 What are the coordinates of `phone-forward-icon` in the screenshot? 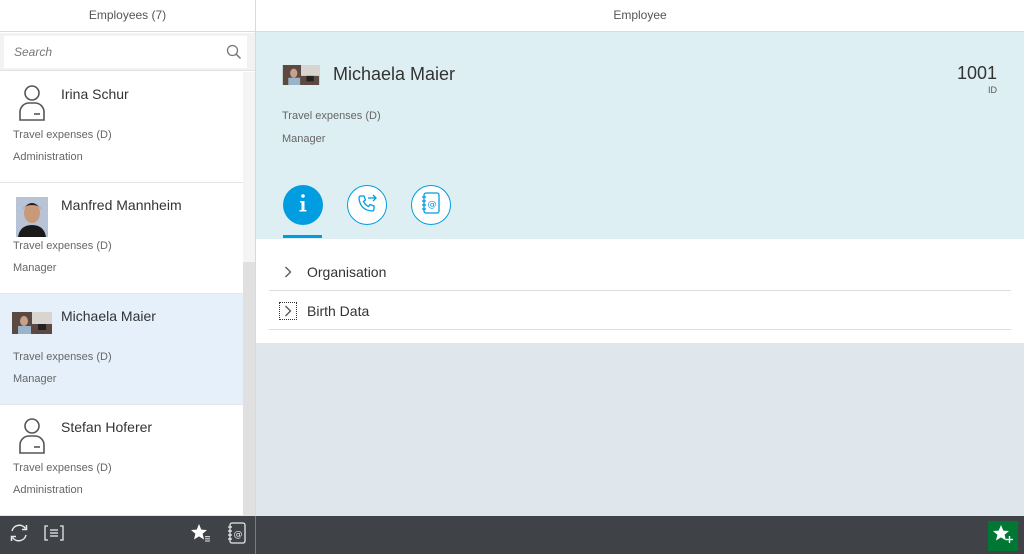 It's located at (367, 205).